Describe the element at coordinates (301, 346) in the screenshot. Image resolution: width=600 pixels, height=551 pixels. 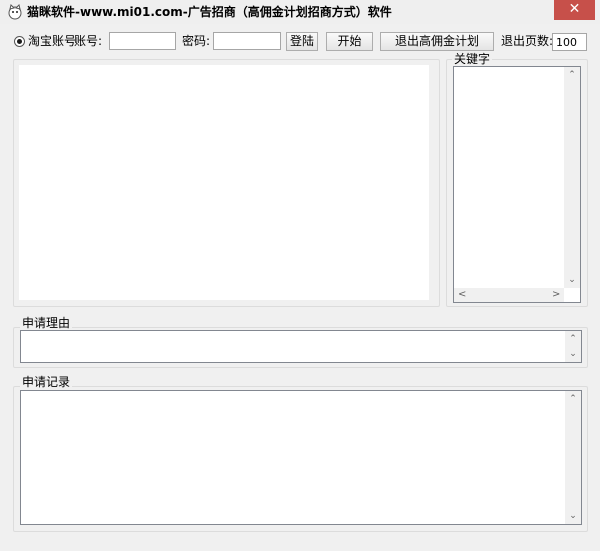
I see `reason-textarea: ⌃ ⌄` at that location.